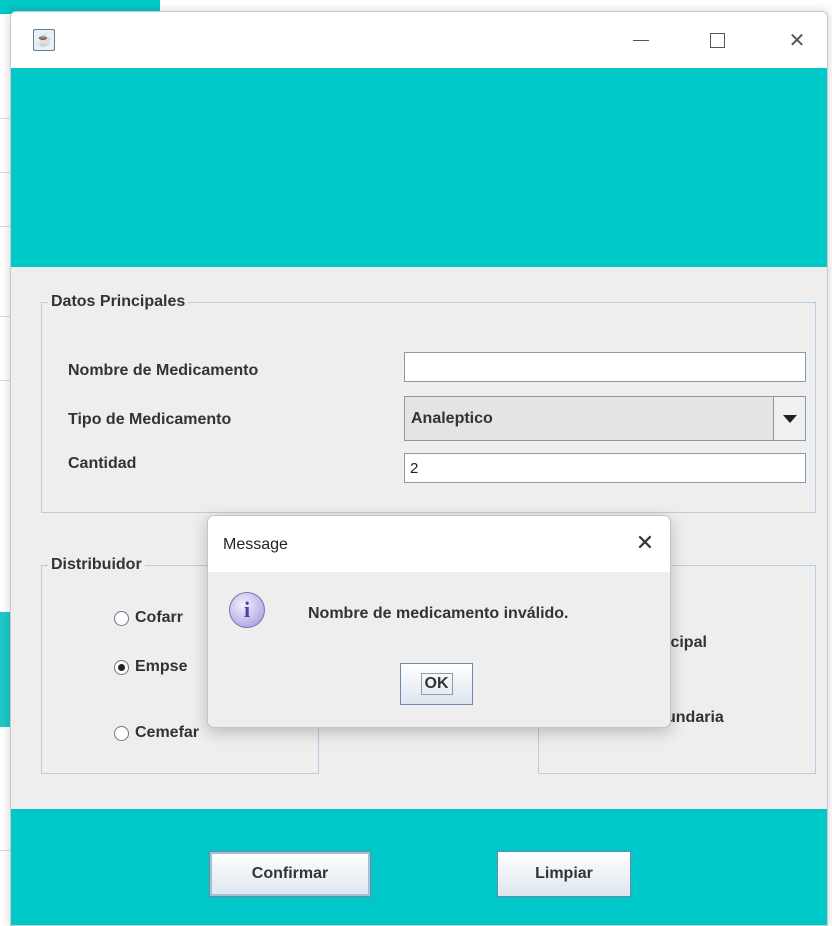 The height and width of the screenshot is (926, 832). I want to click on sucursal-secundaria-label: undaria, so click(695, 718).